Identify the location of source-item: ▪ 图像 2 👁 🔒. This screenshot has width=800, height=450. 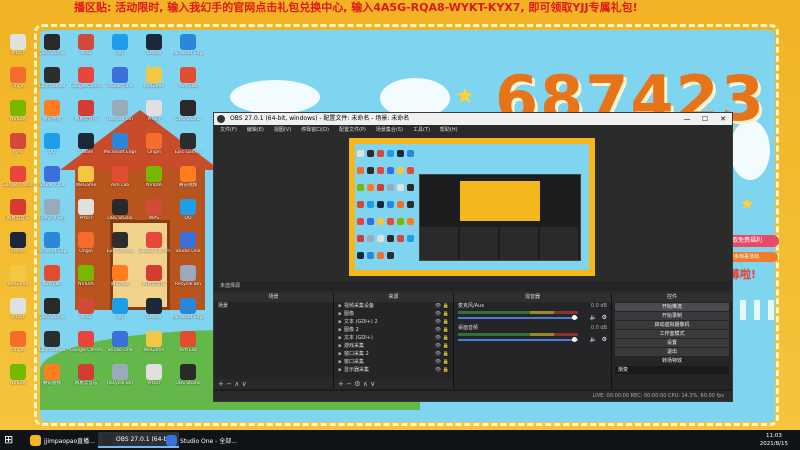
(393, 330).